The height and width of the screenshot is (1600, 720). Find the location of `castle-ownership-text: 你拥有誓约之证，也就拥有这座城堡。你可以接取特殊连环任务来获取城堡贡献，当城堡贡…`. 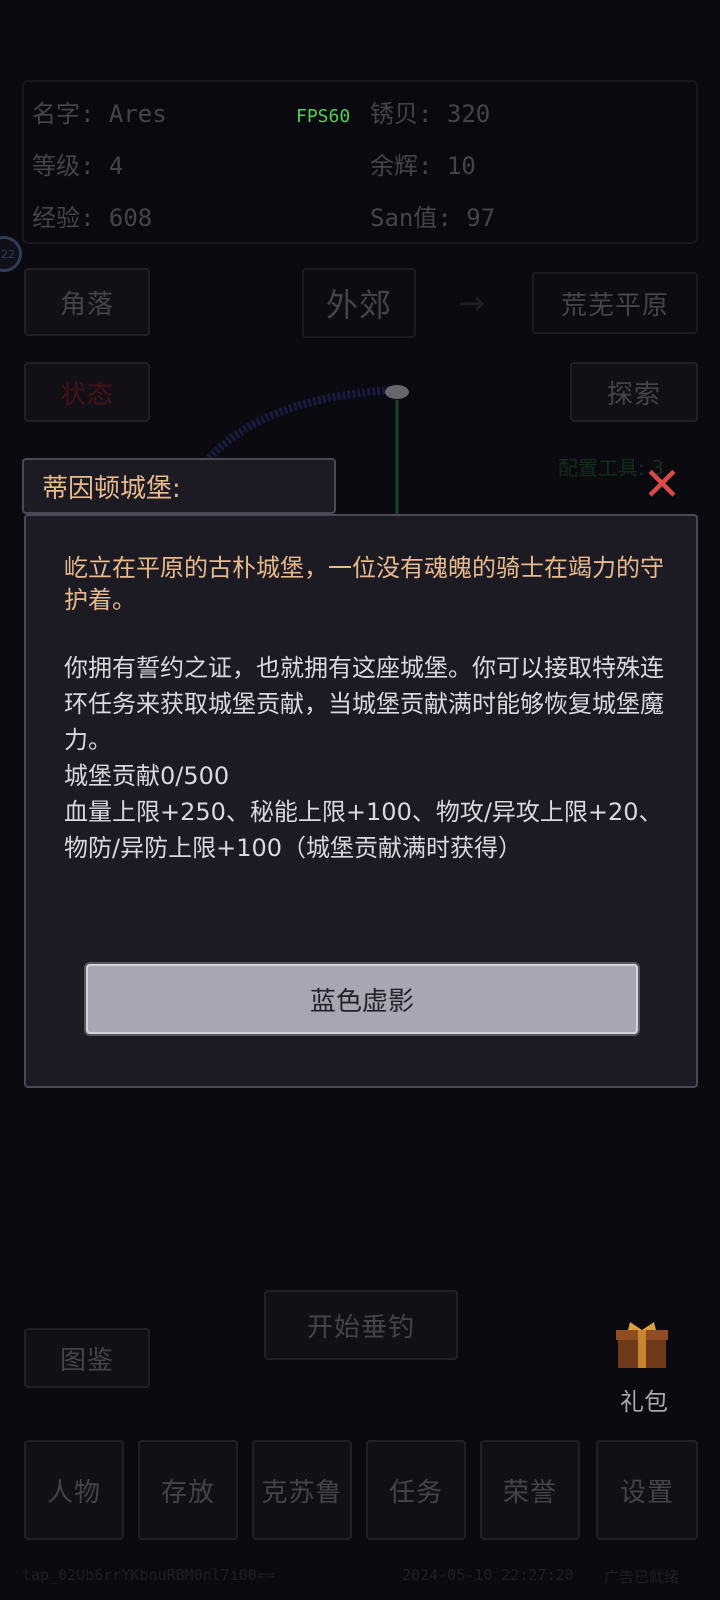

castle-ownership-text: 你拥有誓约之证，也就拥有这座城堡。你可以接取特殊连环任务来获取城堡贡献，当城堡贡… is located at coordinates (364, 704).